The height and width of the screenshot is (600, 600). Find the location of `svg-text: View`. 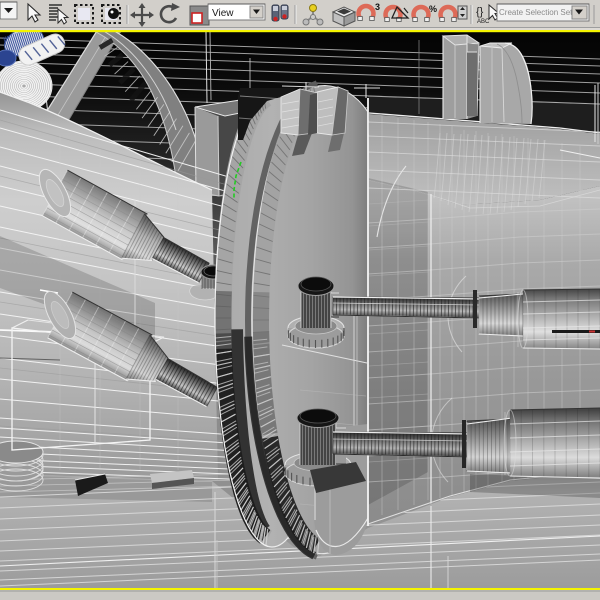

svg-text: View is located at coordinates (223, 13).